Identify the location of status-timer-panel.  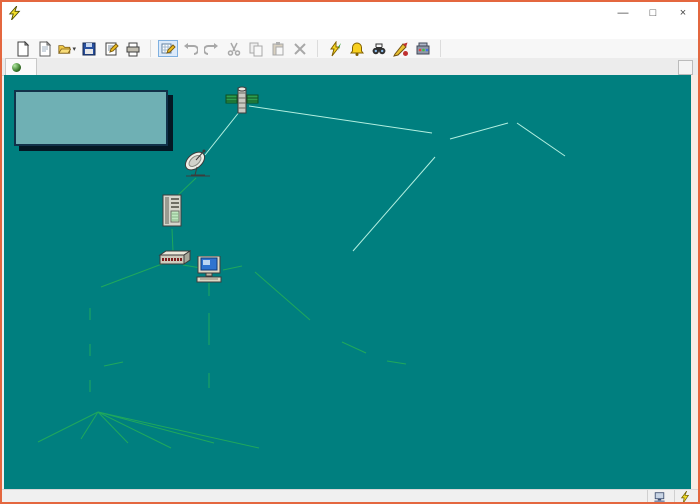
(686, 496).